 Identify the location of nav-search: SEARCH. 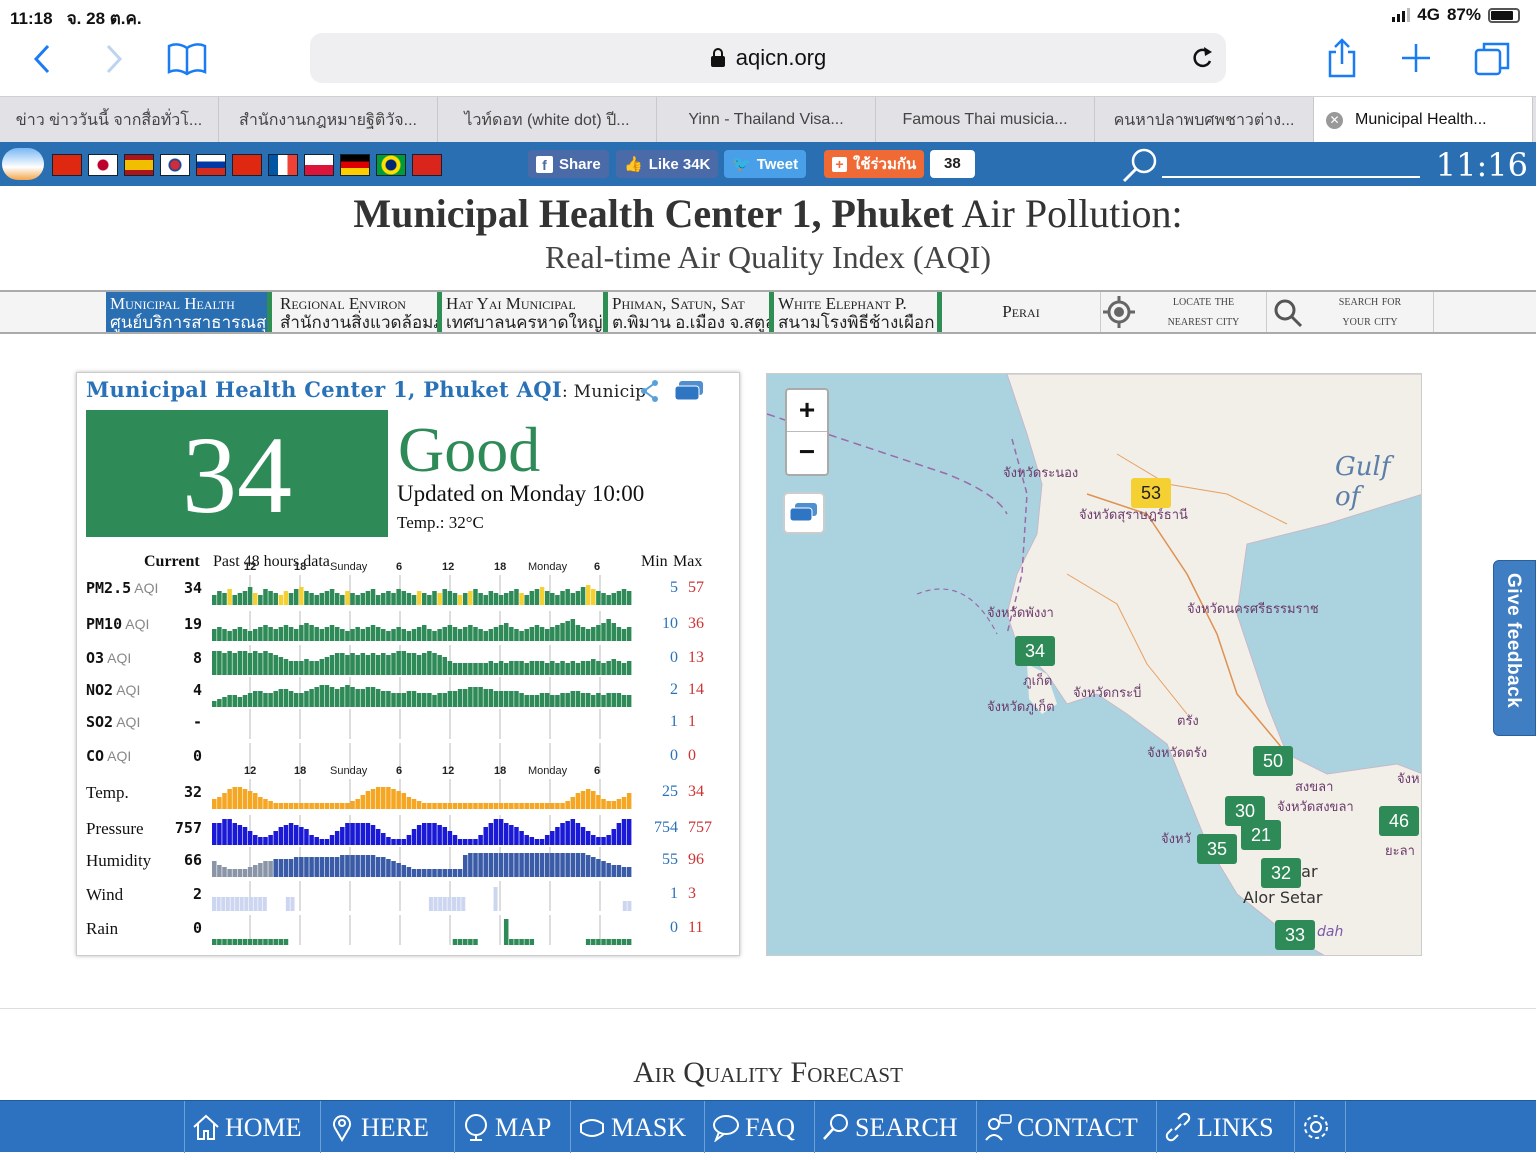
(895, 1127).